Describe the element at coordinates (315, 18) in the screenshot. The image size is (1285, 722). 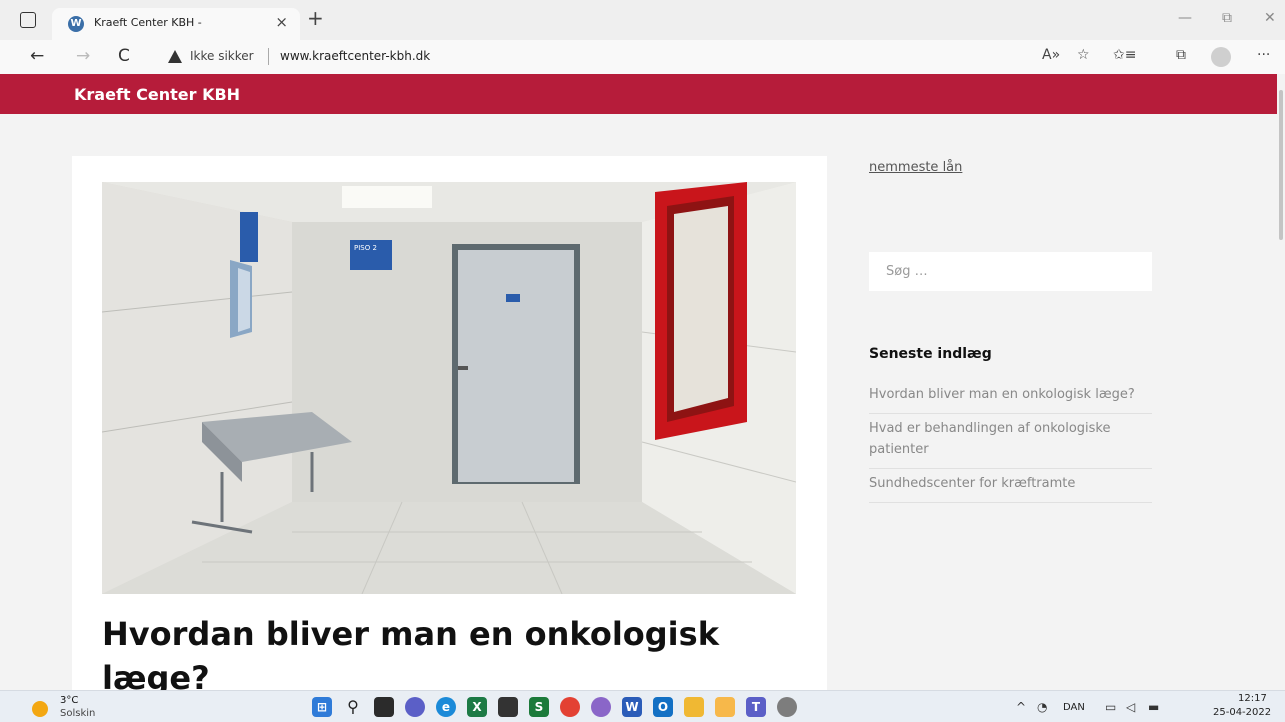
I see `new-tab-button: +` at that location.